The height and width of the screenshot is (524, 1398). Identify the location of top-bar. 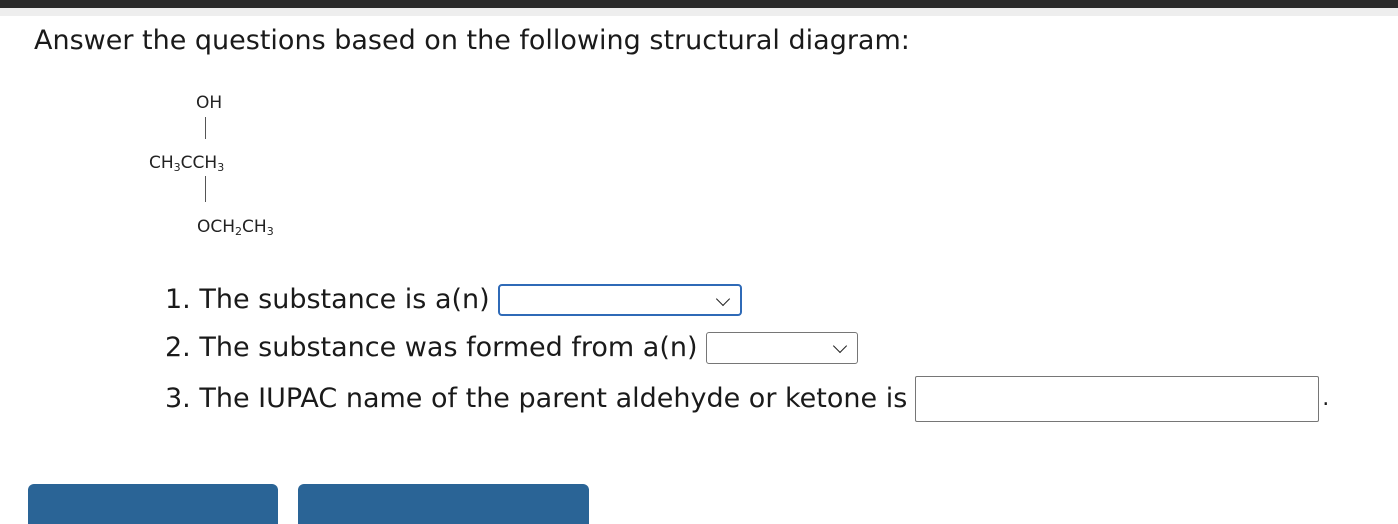
(699, 8).